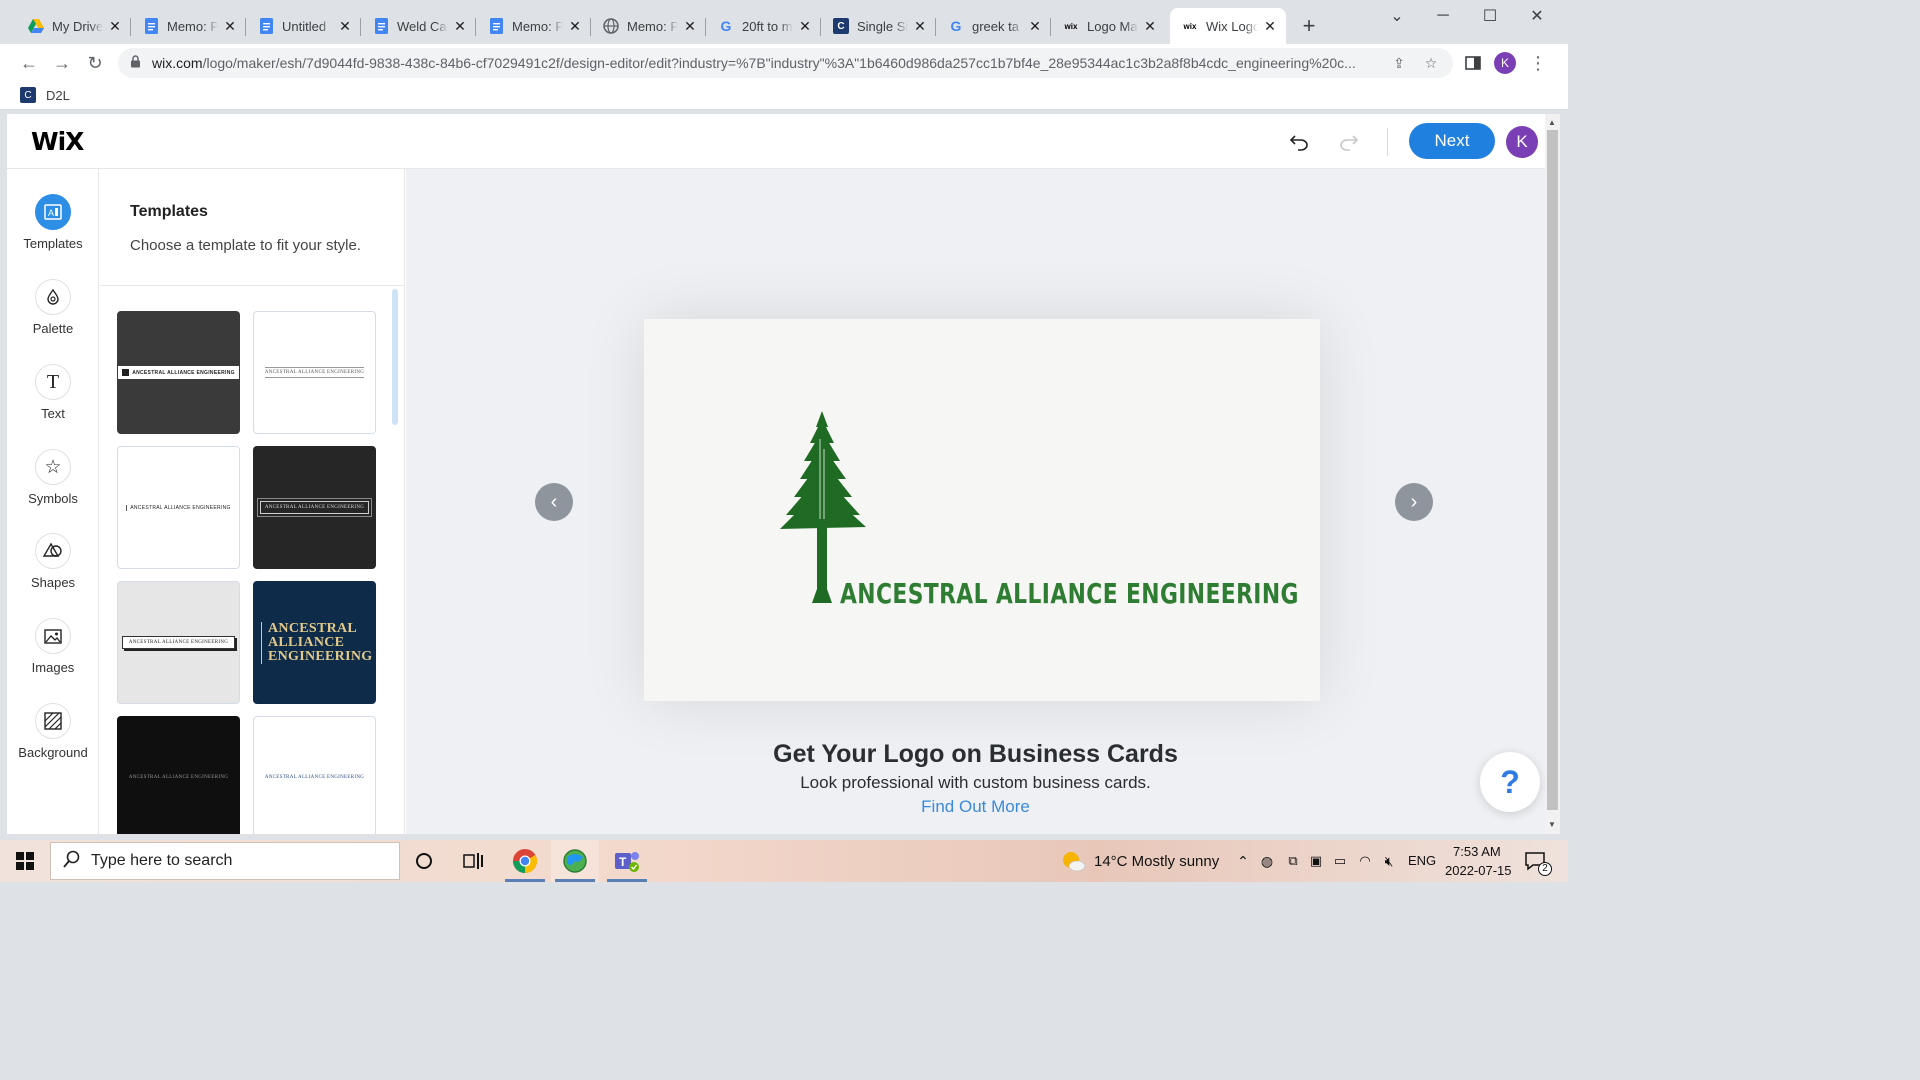 The height and width of the screenshot is (1080, 1920). Describe the element at coordinates (28, 95) in the screenshot. I see `d2l-icon: C` at that location.